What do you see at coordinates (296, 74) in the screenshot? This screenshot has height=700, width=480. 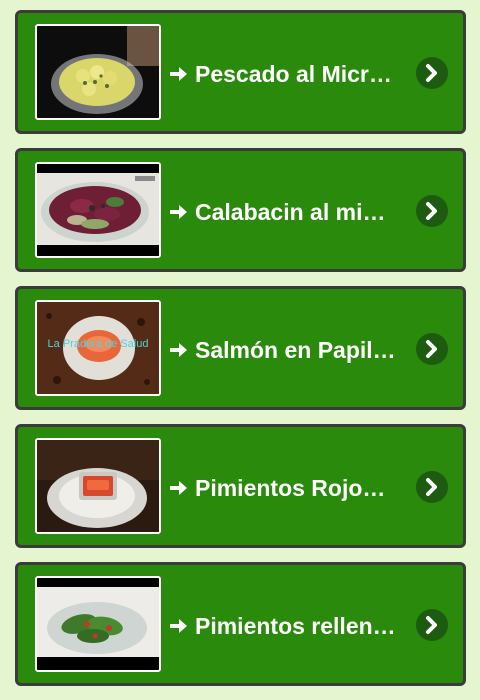 I see `recipe-title: Pescado al Microondas` at bounding box center [296, 74].